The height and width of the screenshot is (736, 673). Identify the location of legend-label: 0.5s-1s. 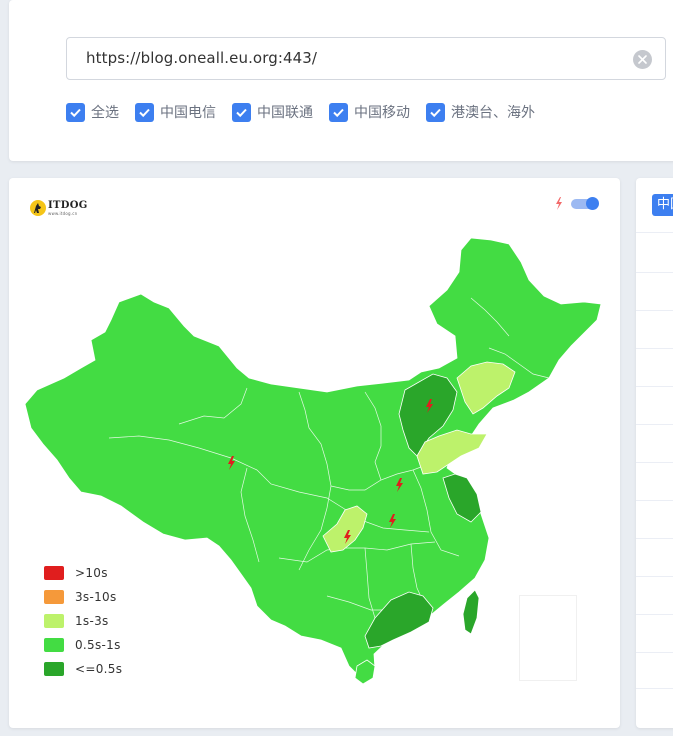
(98, 645).